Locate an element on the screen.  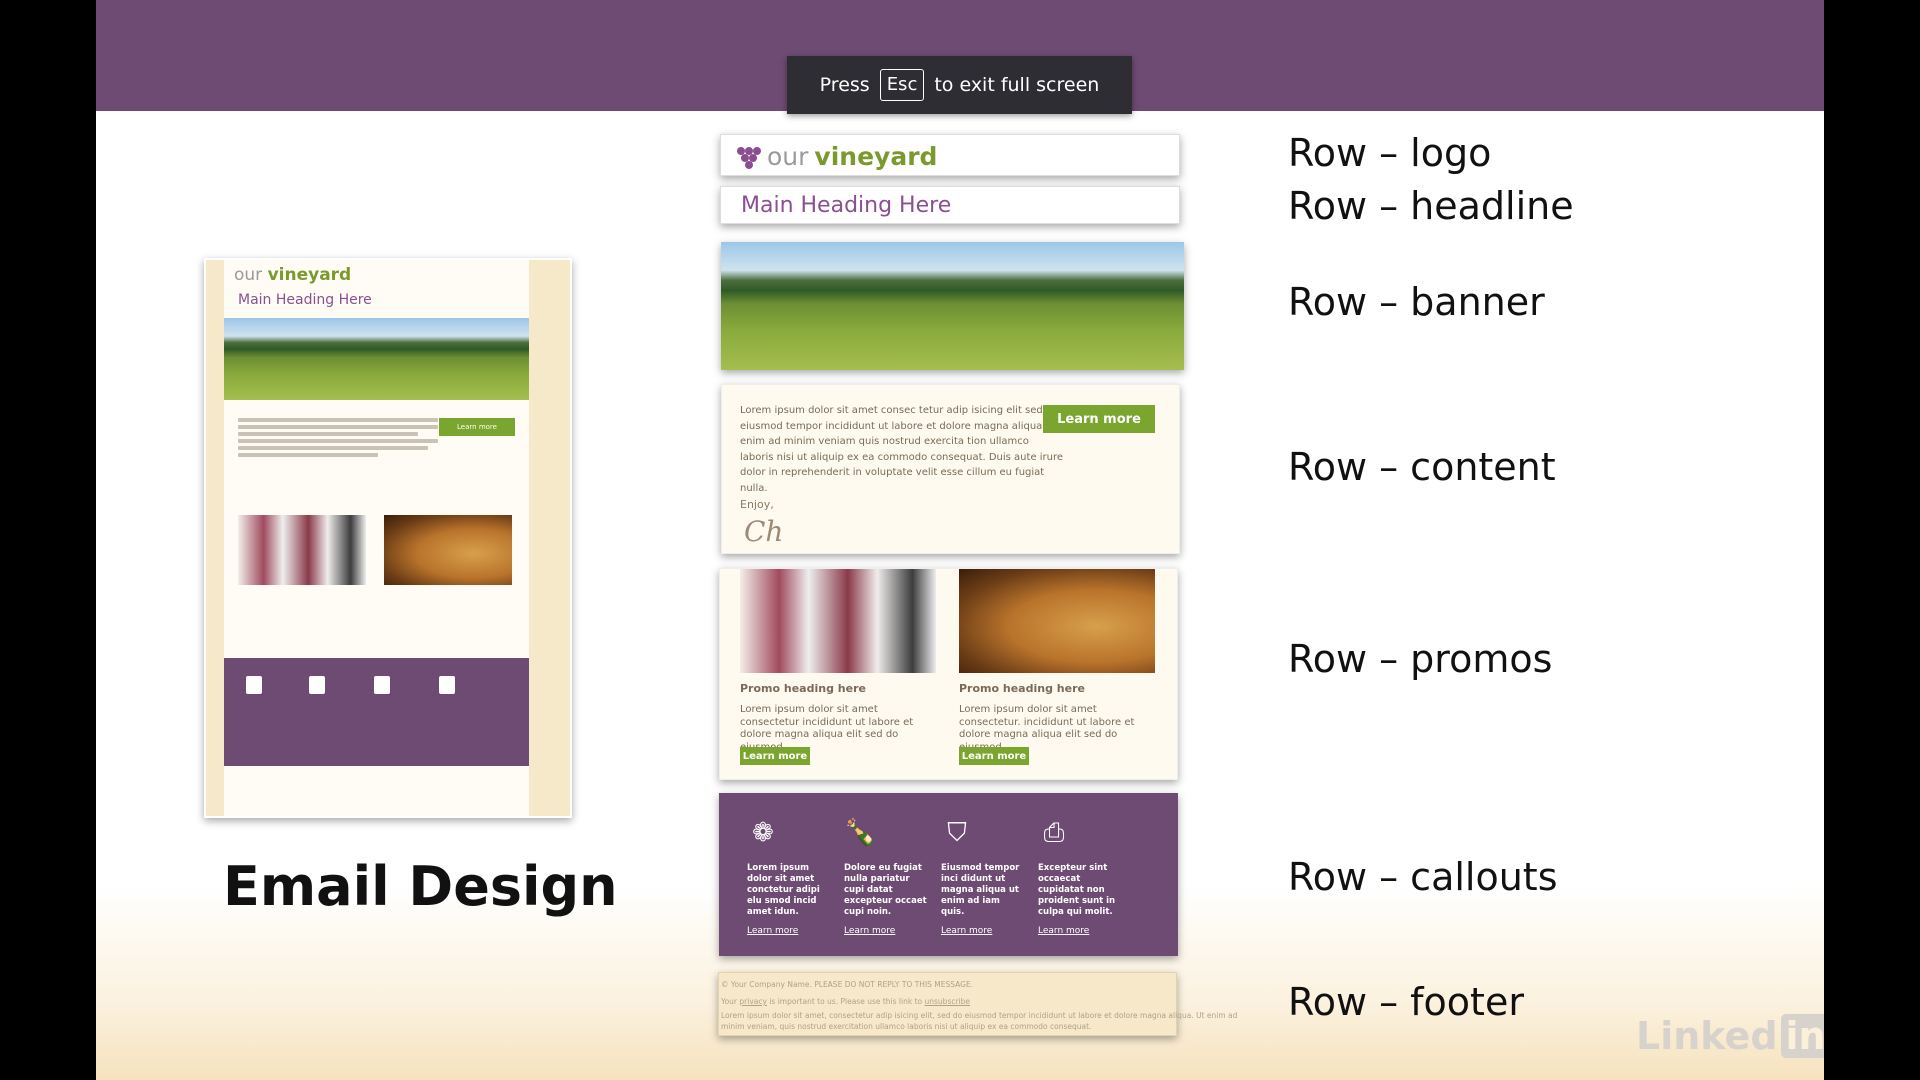
learn-more-button: Learn more is located at coordinates (1099, 419).